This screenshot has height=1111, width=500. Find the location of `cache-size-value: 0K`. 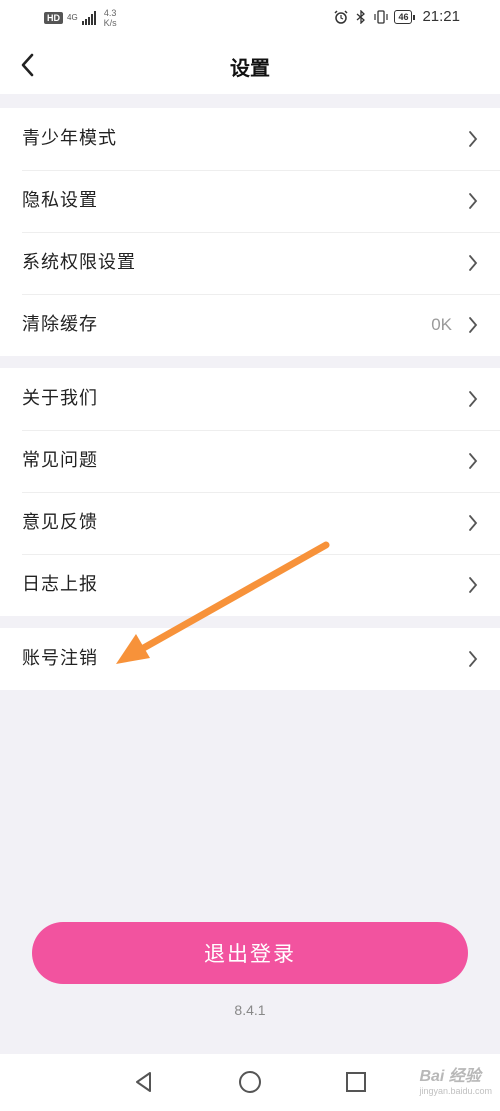

cache-size-value: 0K is located at coordinates (441, 324).